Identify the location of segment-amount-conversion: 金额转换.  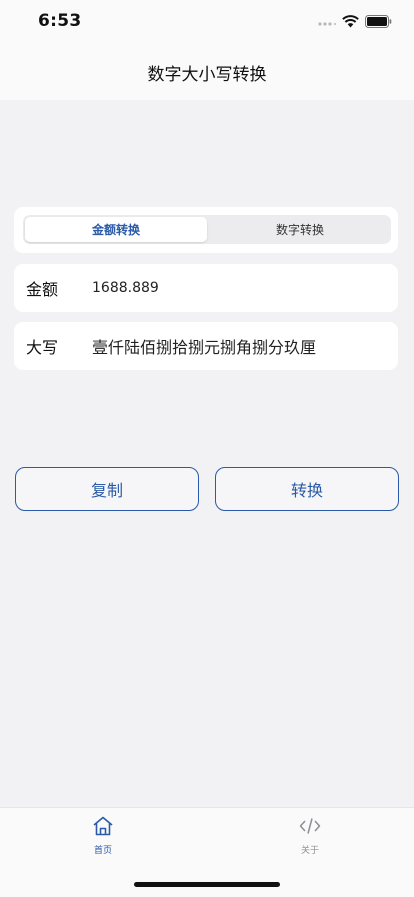
(116, 229).